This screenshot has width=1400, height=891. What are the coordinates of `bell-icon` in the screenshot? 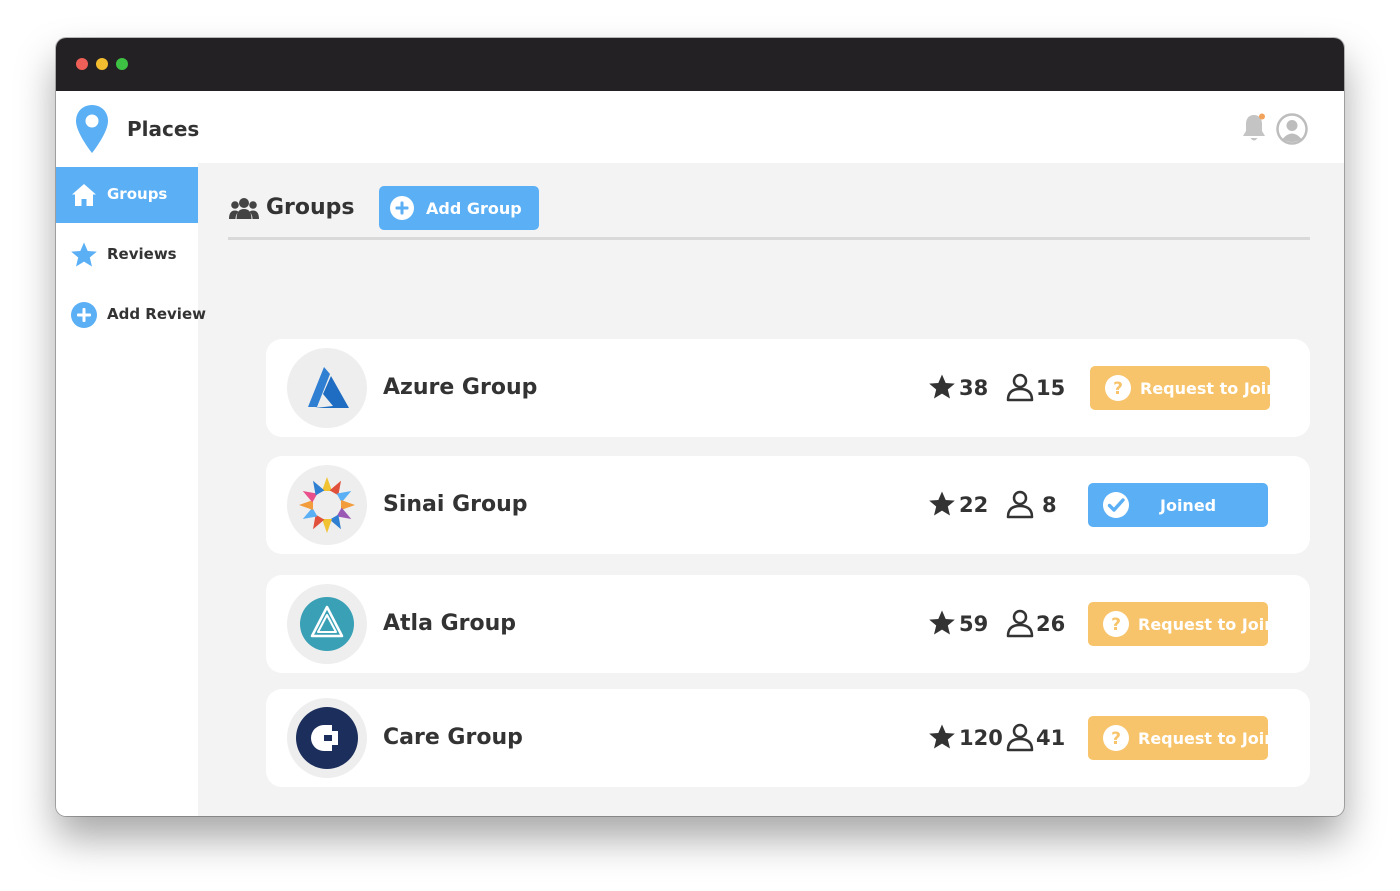 It's located at (1254, 128).